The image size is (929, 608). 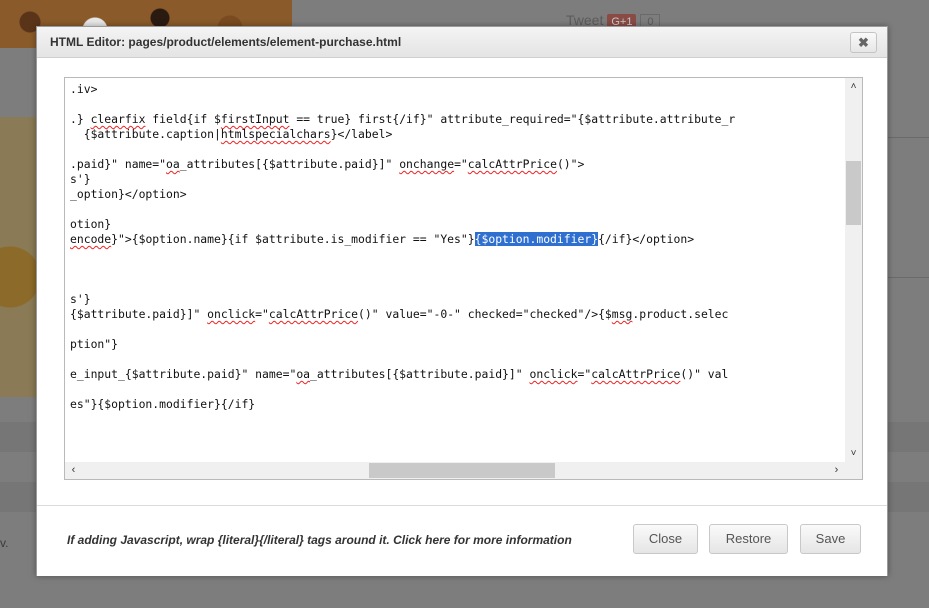 What do you see at coordinates (275, 134) in the screenshot?
I see `misspelled-code-token: htmlspecialchars` at bounding box center [275, 134].